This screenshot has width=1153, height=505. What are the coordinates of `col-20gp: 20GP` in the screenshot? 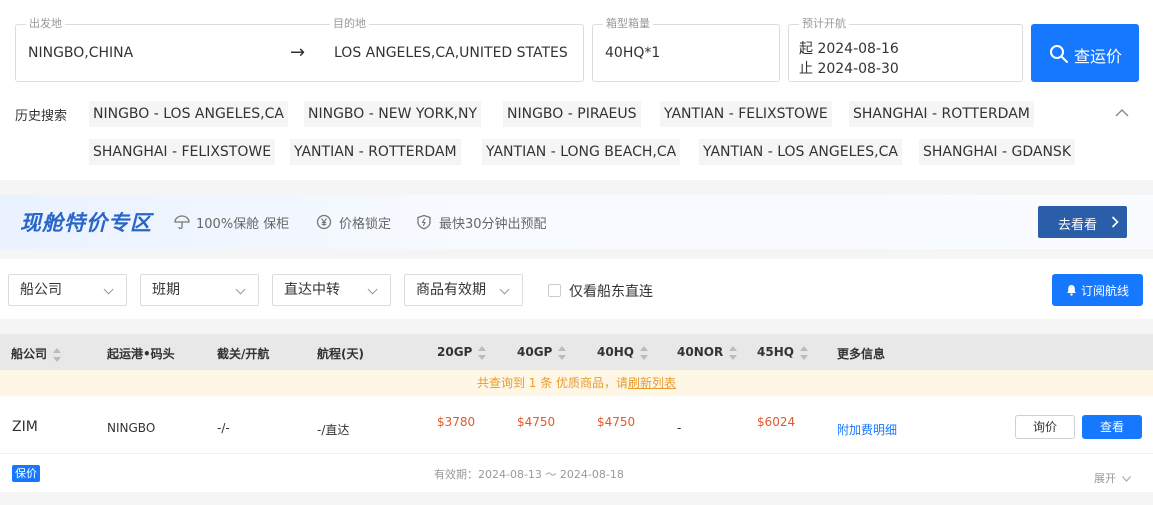 It's located at (462, 352).